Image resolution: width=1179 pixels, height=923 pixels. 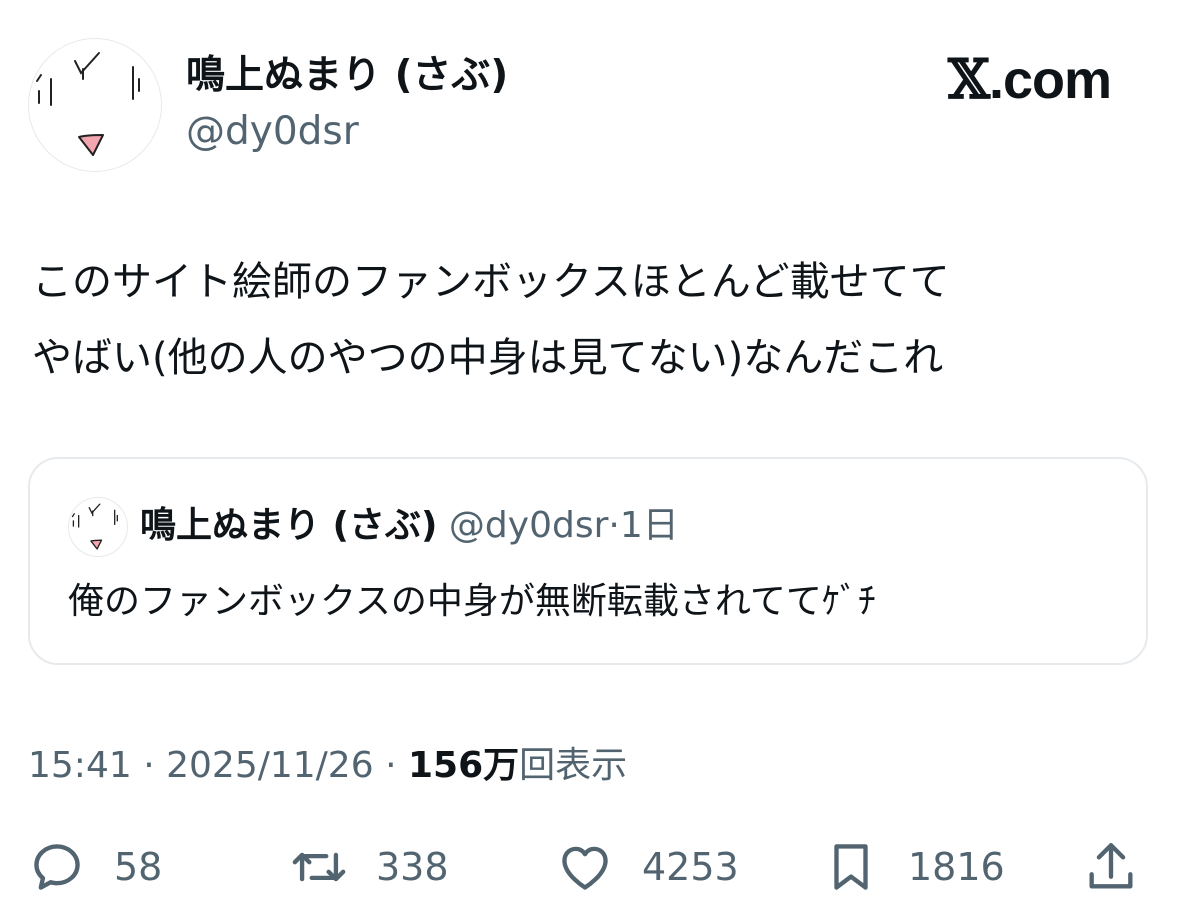 I want to click on reply-button: 58, so click(x=95, y=867).